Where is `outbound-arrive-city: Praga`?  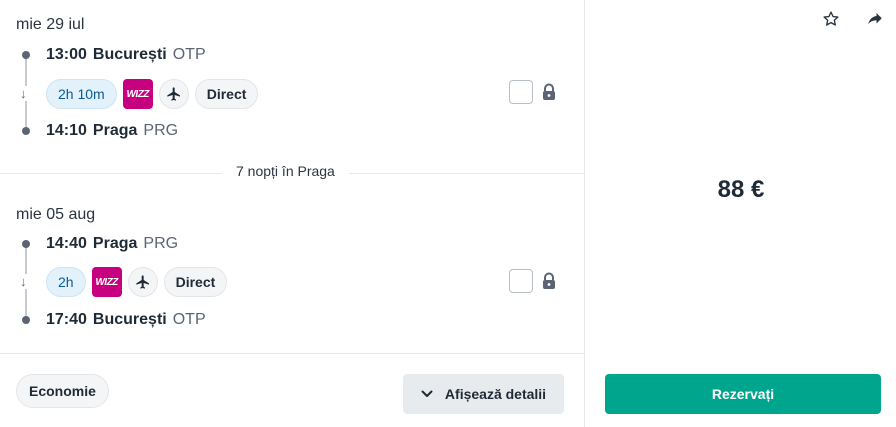 outbound-arrive-city: Praga is located at coordinates (115, 130).